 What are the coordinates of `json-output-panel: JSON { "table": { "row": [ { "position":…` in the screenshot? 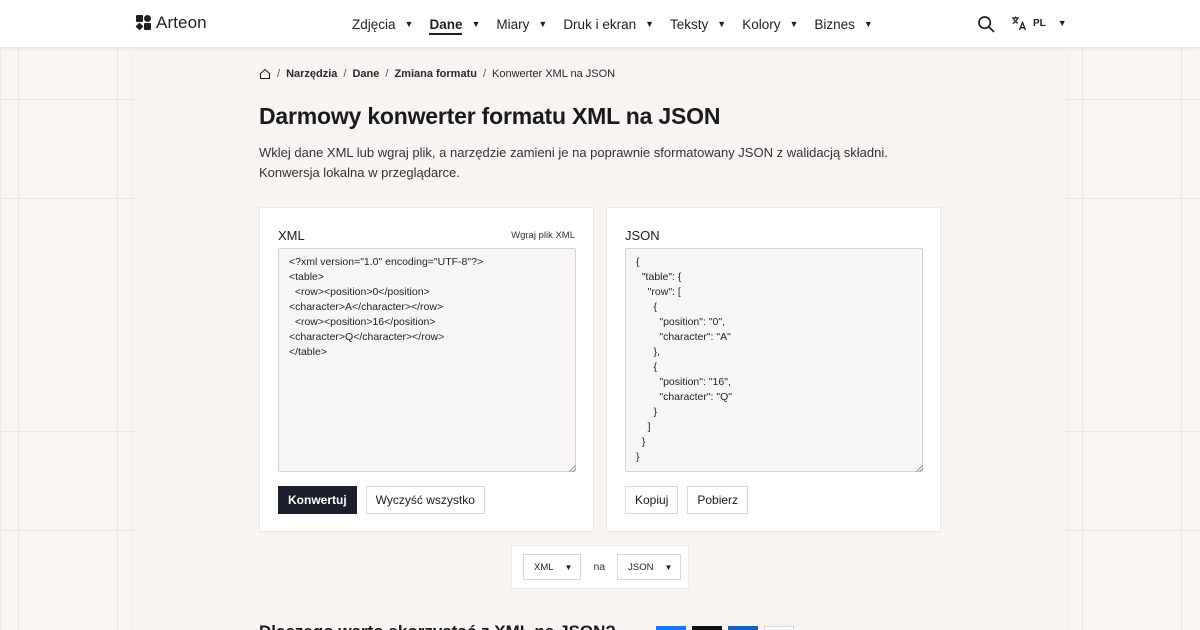 It's located at (773, 369).